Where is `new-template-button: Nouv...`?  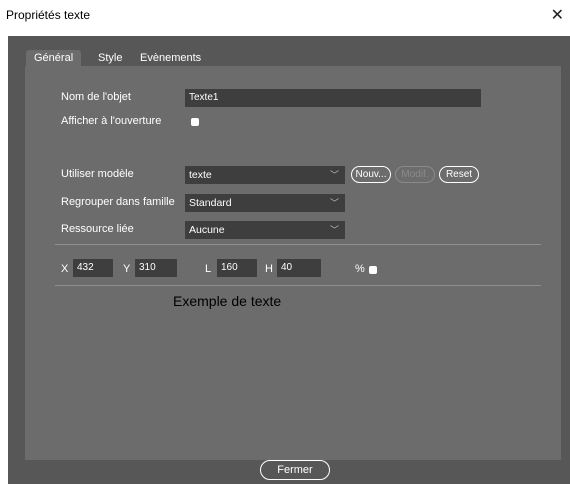
new-template-button: Nouv... is located at coordinates (371, 174).